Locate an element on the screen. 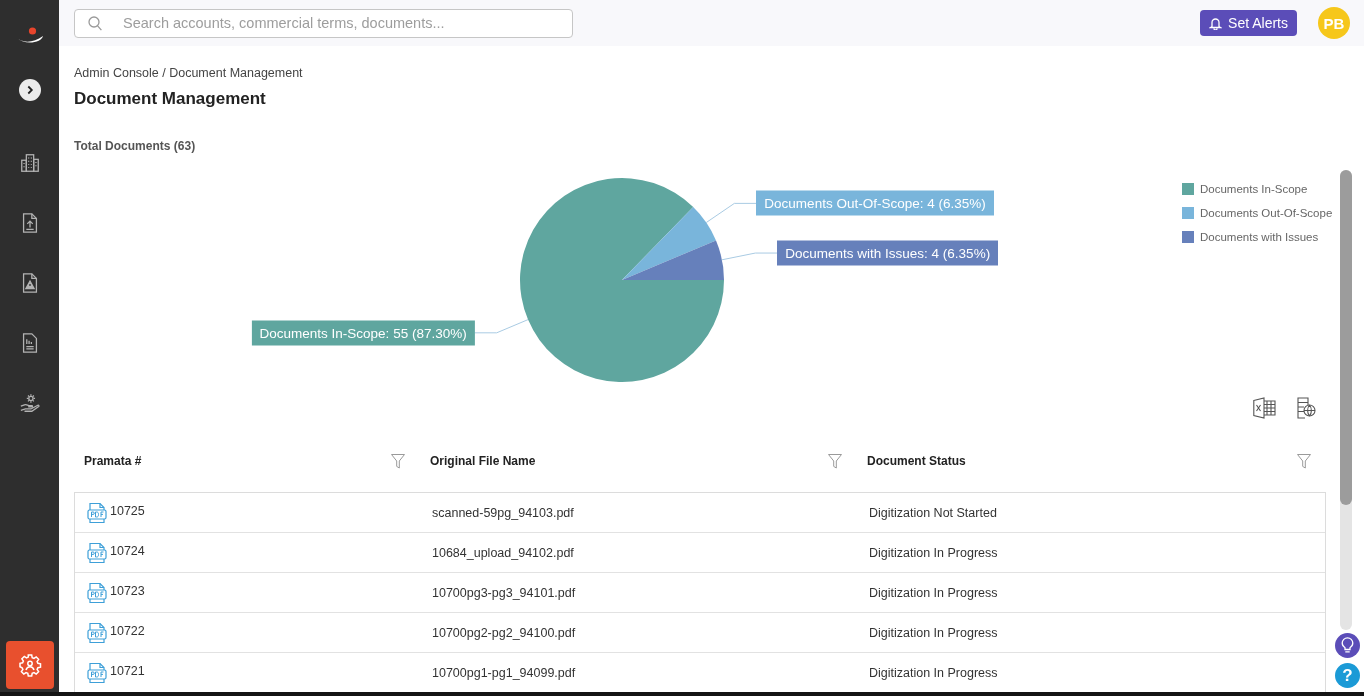  file-name: scanned-59pg_94103.pdf is located at coordinates (503, 512).